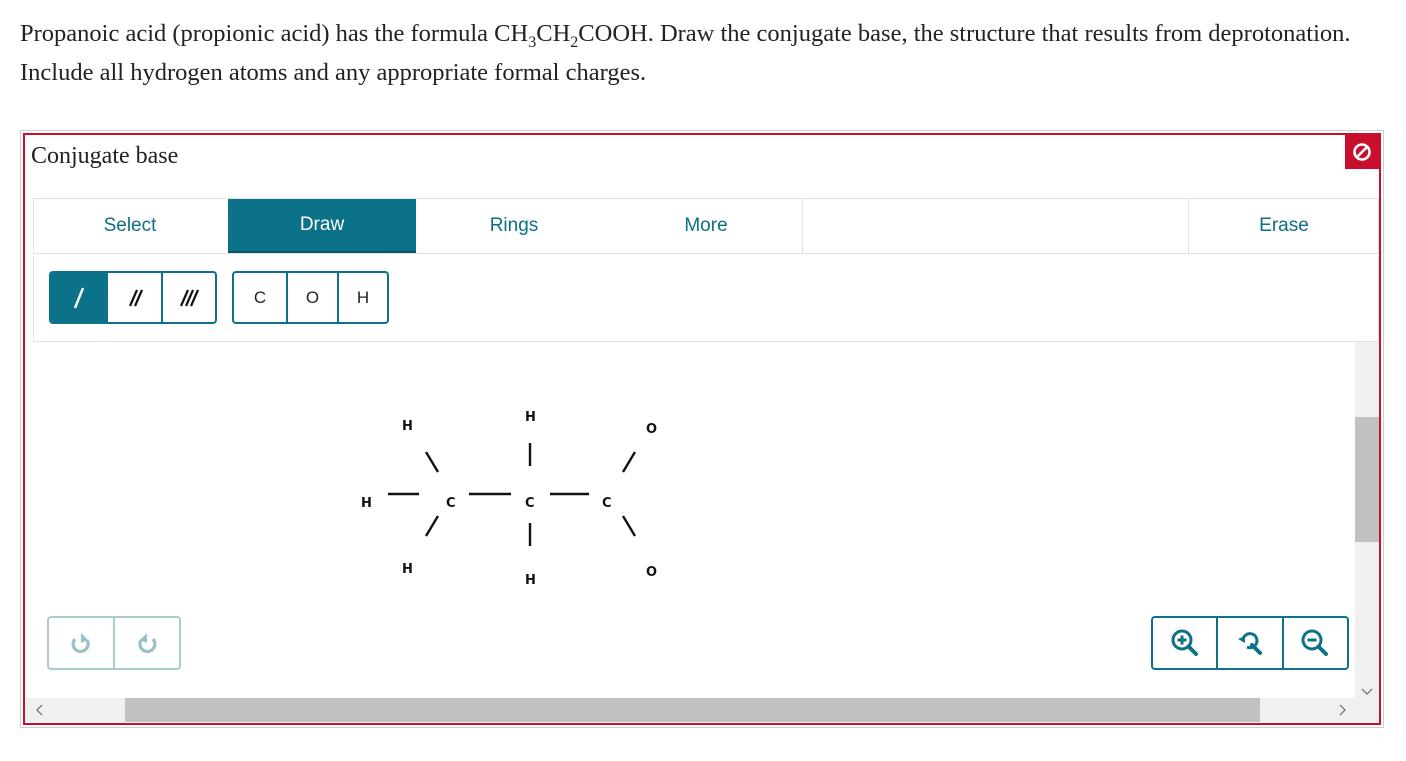 This screenshot has height=761, width=1406. Describe the element at coordinates (1367, 479) in the screenshot. I see `vertical-scroll-thumb` at that location.